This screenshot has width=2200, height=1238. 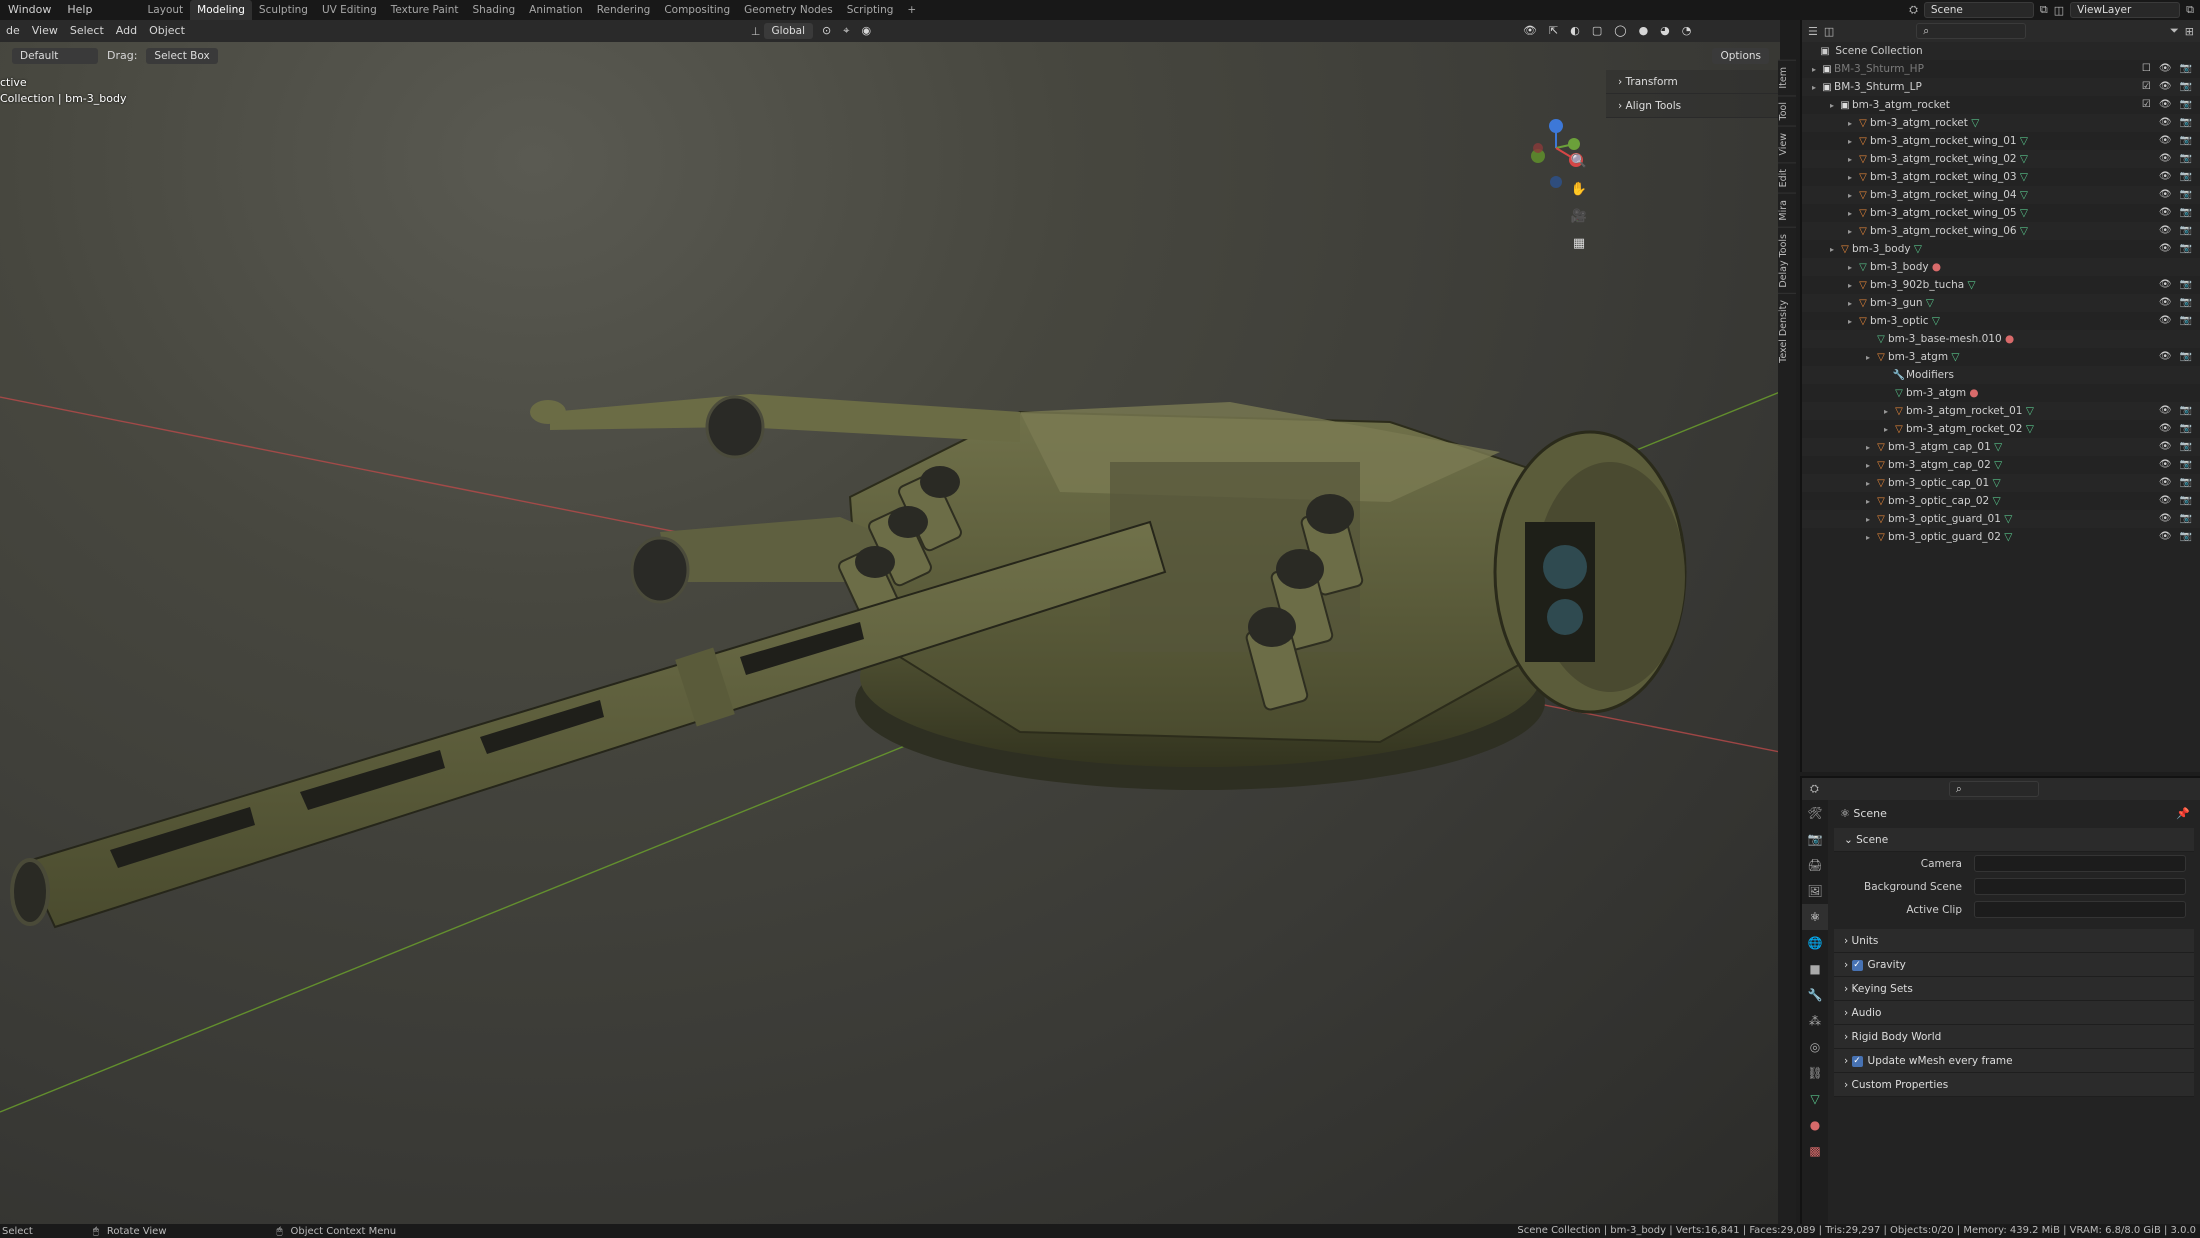 I want to click on sidebar-tab-texel-density: Texel Density, so click(x=1787, y=331).